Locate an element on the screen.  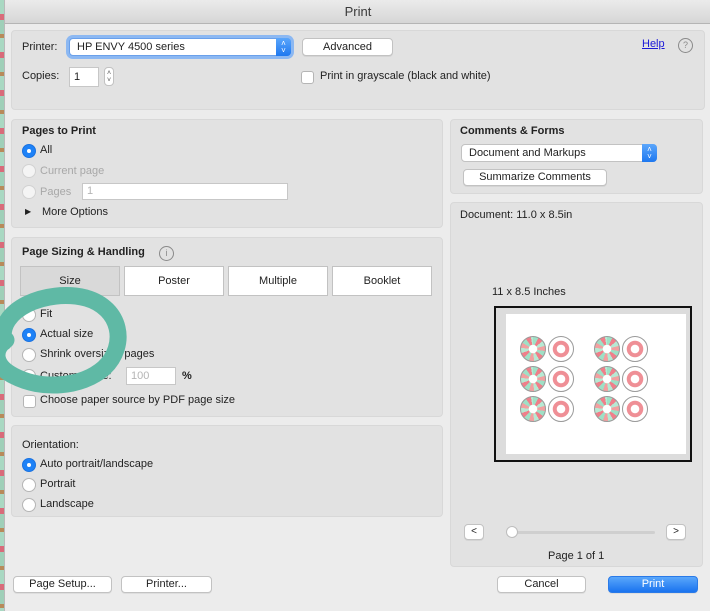
tab-poster: Poster is located at coordinates (174, 281).